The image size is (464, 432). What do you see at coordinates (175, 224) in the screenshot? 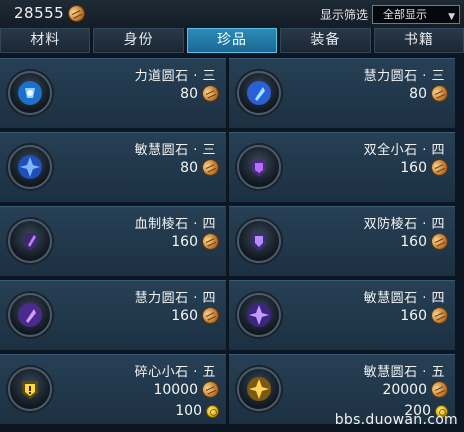
I see `item-name: 血制棱石 · 四` at bounding box center [175, 224].